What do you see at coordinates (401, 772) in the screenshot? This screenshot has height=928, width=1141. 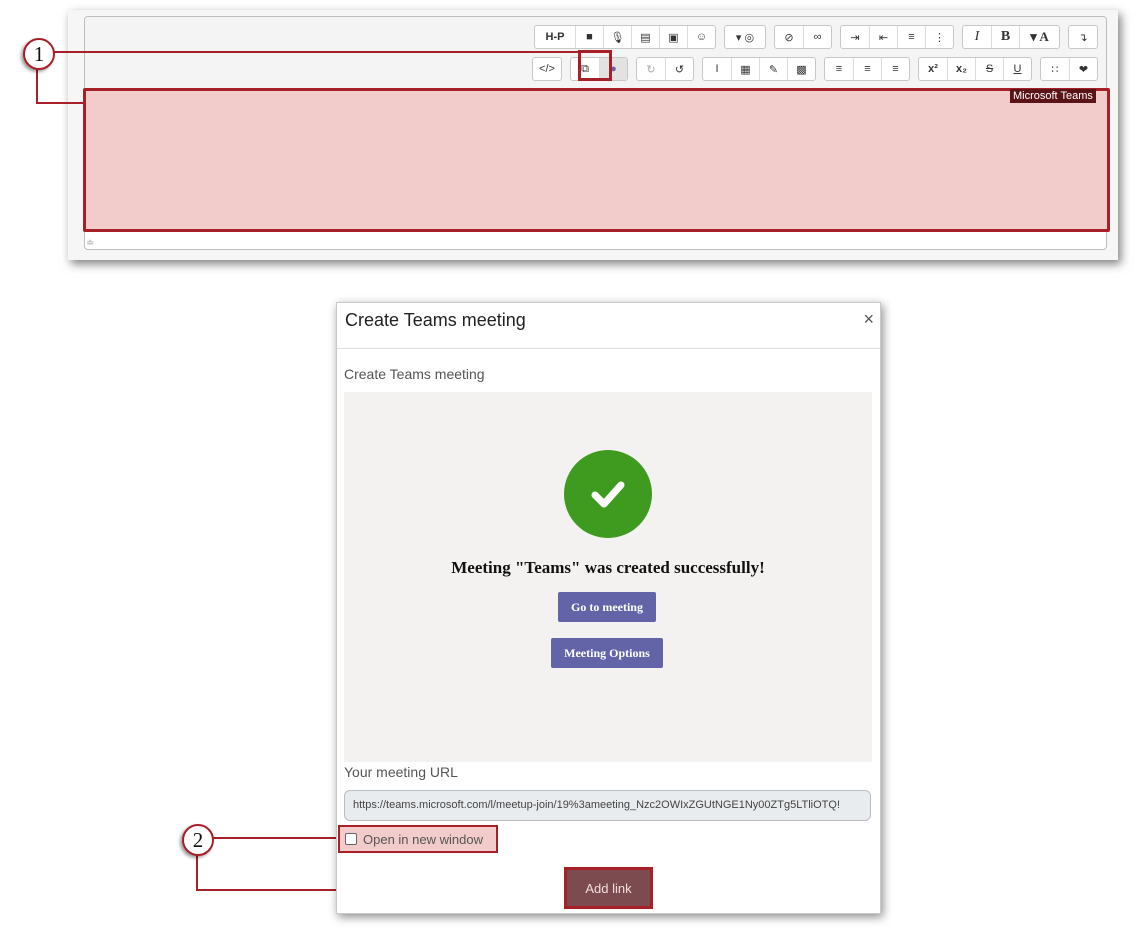 I see `url-label: Your meeting URL` at bounding box center [401, 772].